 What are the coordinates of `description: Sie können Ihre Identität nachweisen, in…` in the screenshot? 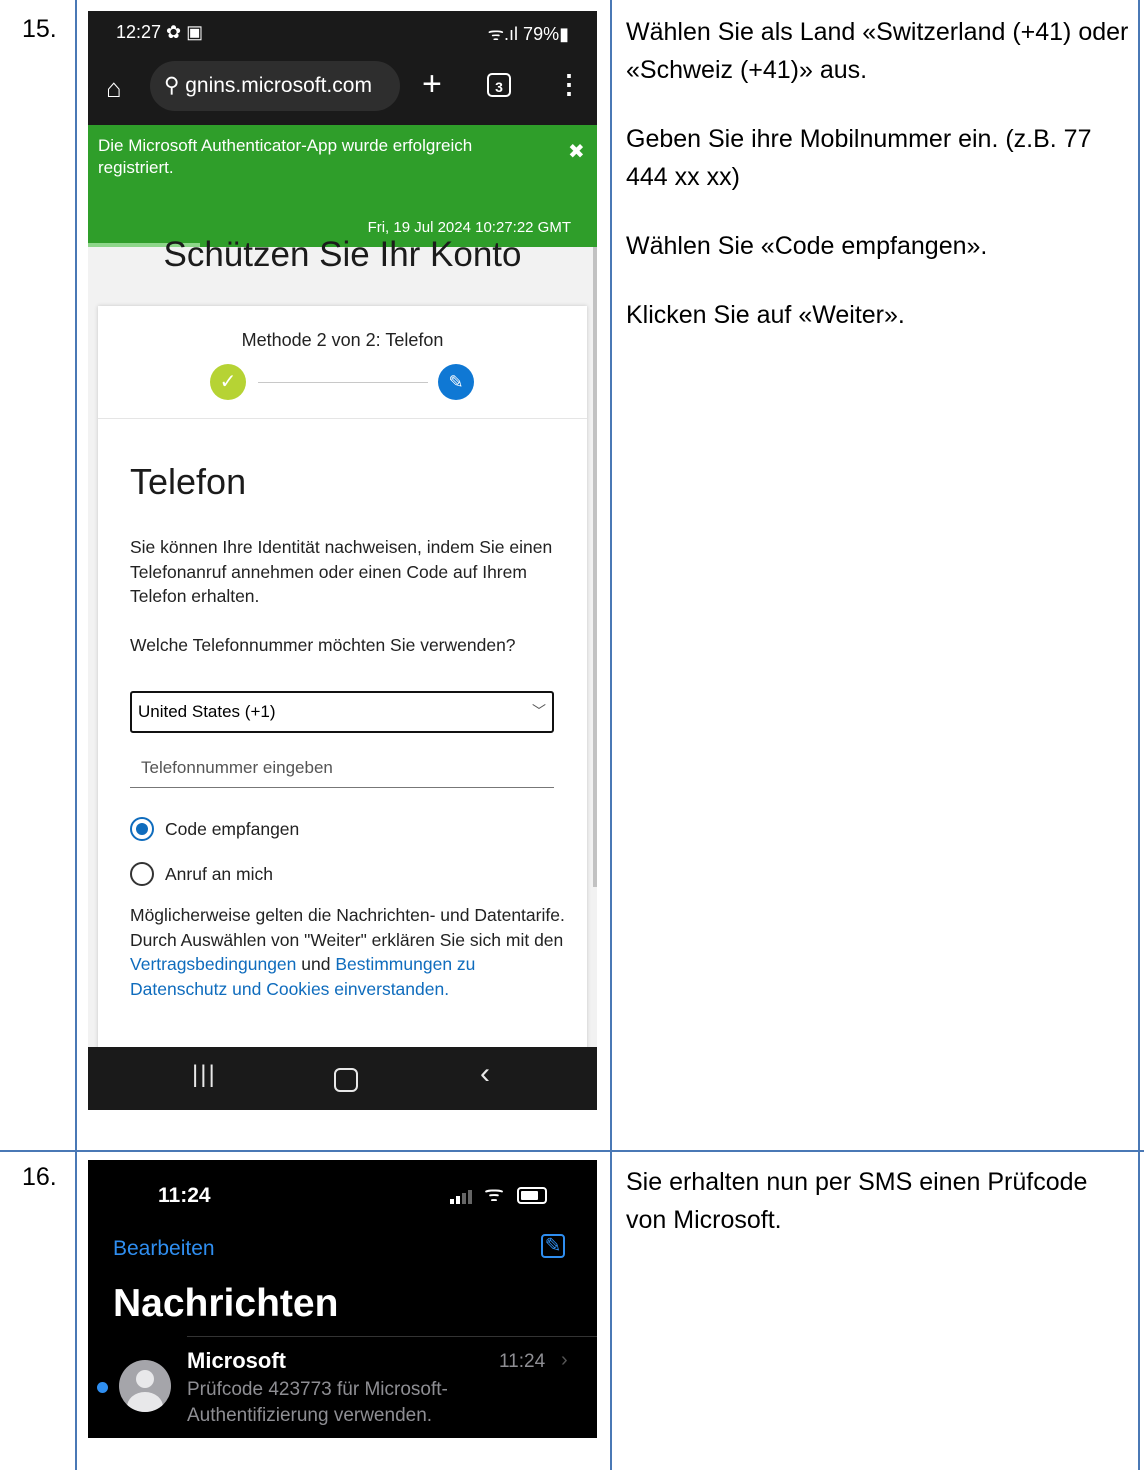 It's located at (341, 571).